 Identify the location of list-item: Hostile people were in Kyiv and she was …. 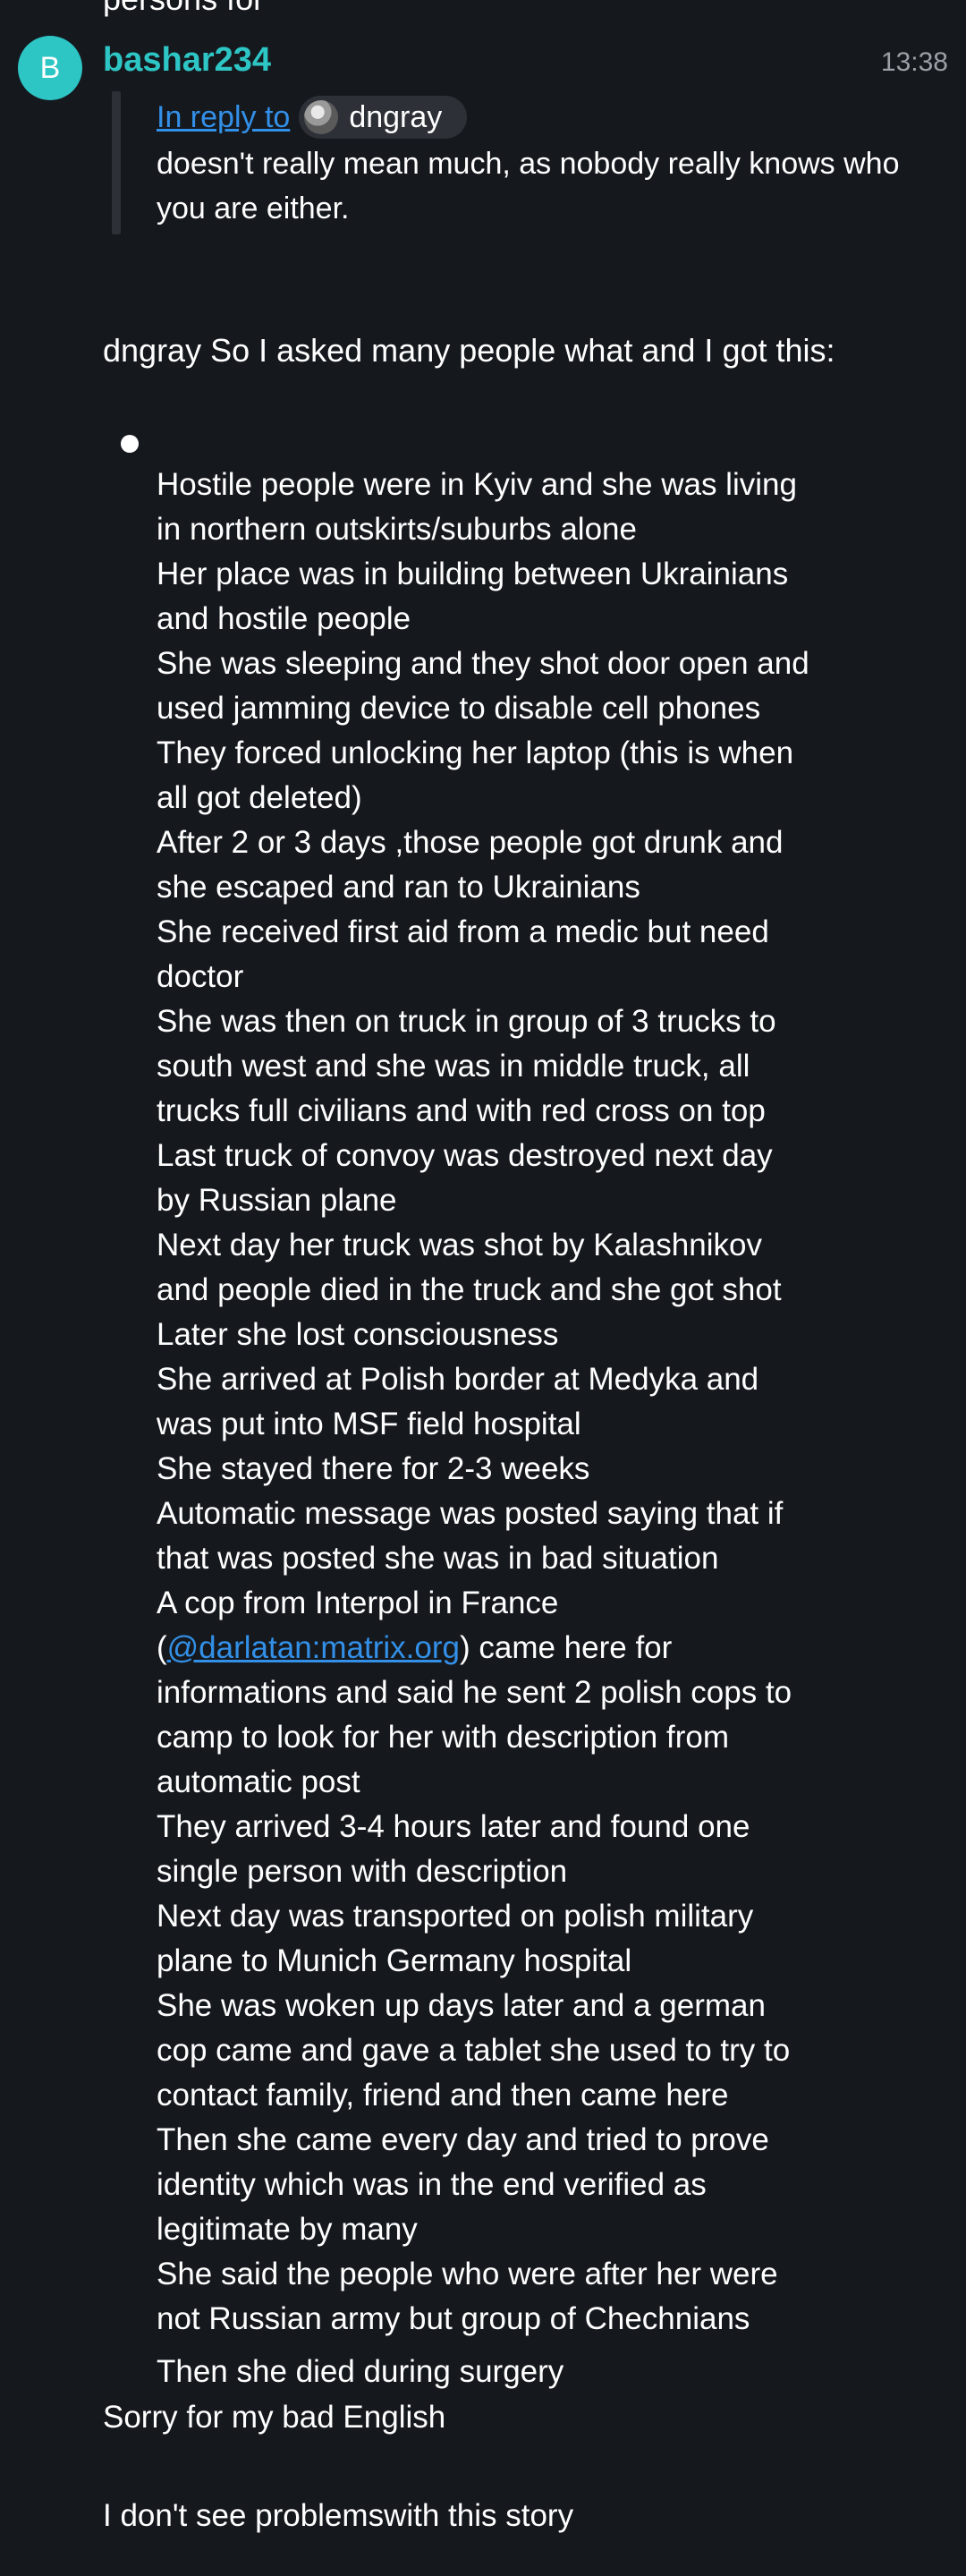
(477, 507).